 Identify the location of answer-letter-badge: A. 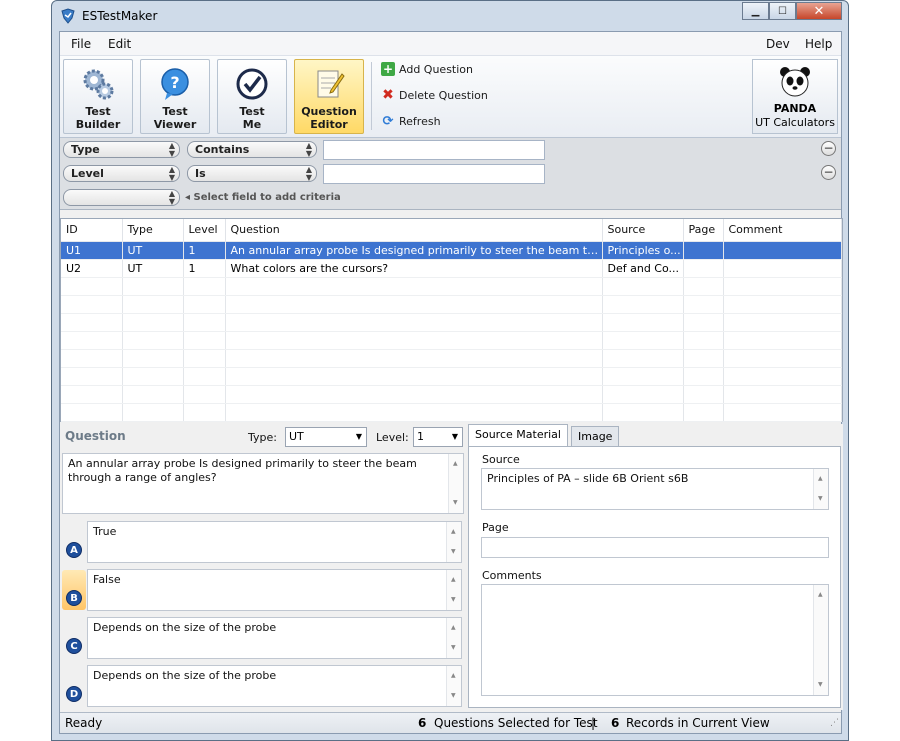
(74, 542).